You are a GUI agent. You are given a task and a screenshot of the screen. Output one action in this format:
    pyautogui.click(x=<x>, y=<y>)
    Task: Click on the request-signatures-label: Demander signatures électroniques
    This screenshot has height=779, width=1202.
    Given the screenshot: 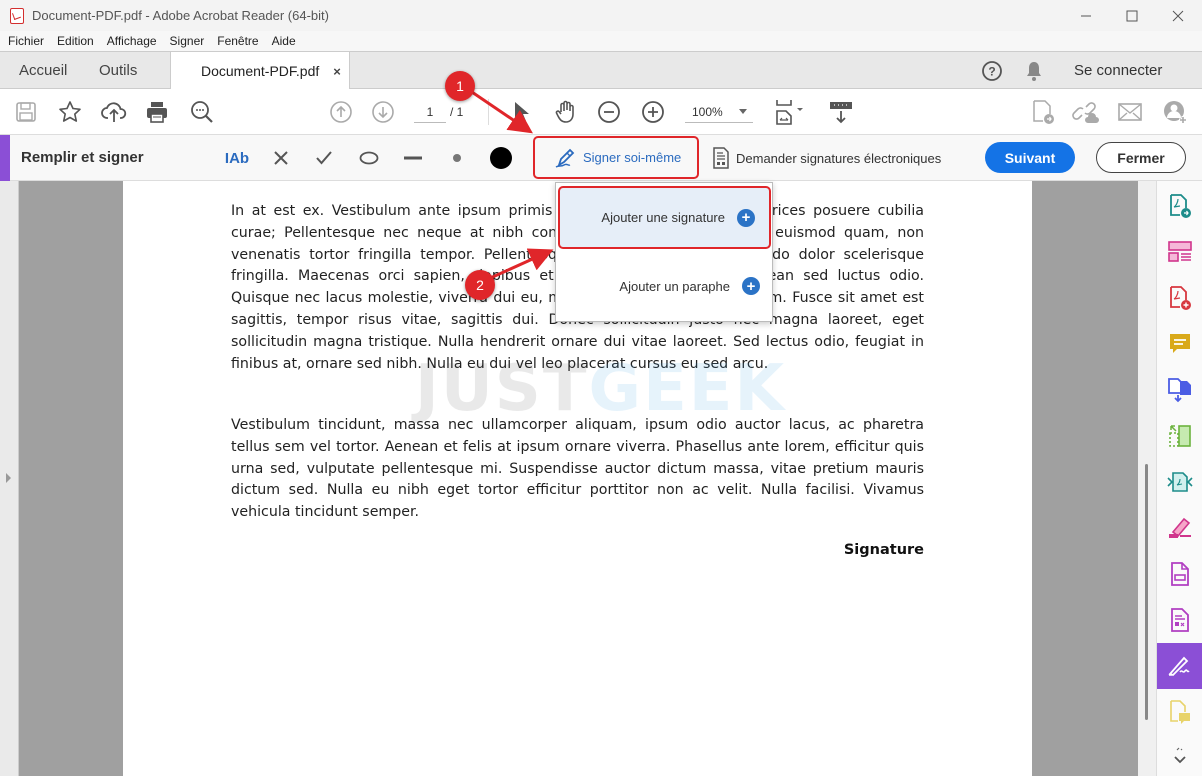 What is the action you would take?
    pyautogui.click(x=839, y=158)
    